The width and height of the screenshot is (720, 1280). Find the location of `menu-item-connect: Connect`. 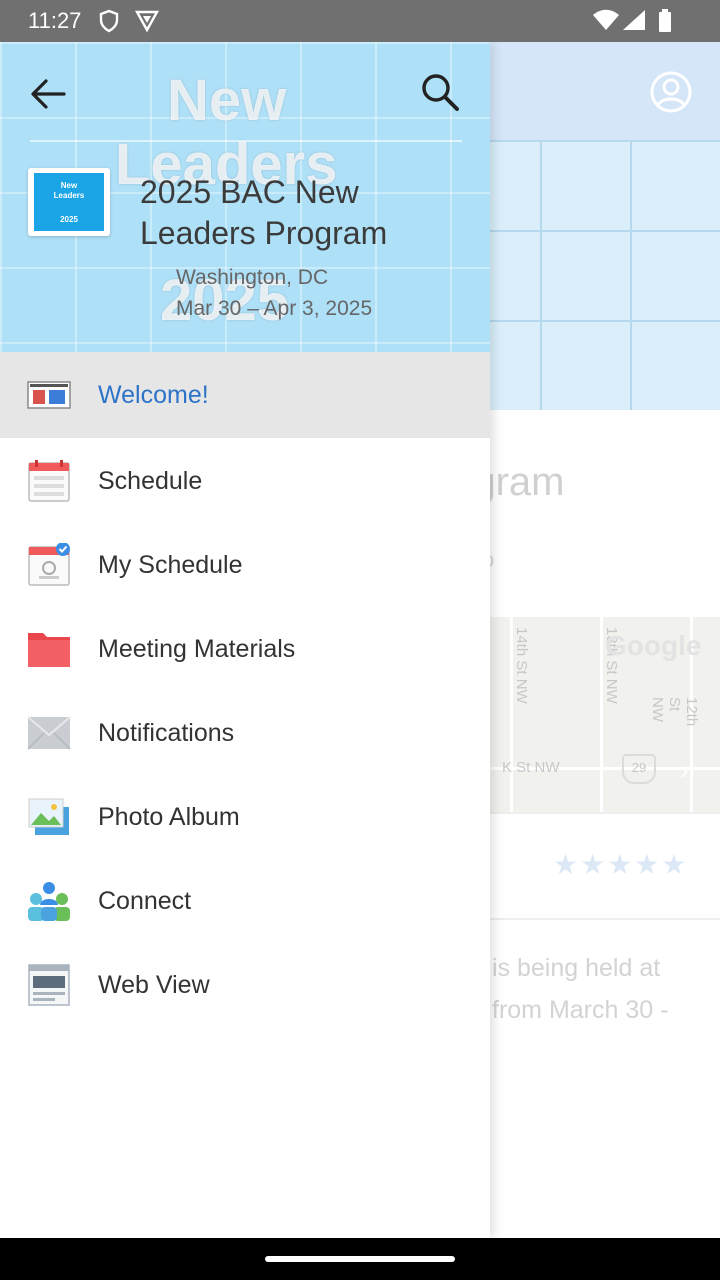

menu-item-connect: Connect is located at coordinates (245, 900).